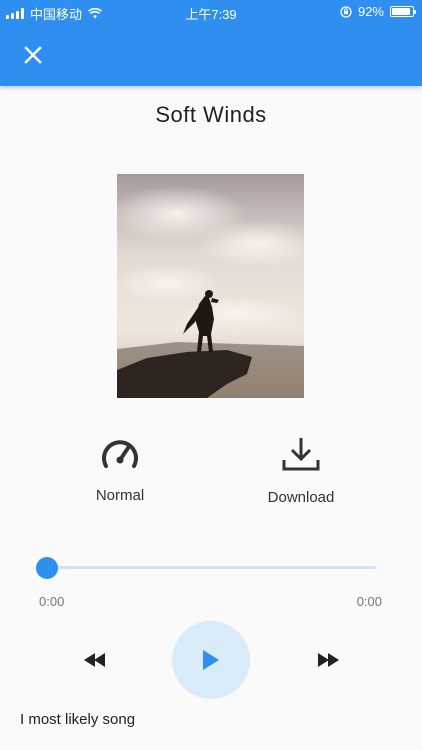 The height and width of the screenshot is (750, 422). Describe the element at coordinates (120, 454) in the screenshot. I see `speedometer-icon` at that location.